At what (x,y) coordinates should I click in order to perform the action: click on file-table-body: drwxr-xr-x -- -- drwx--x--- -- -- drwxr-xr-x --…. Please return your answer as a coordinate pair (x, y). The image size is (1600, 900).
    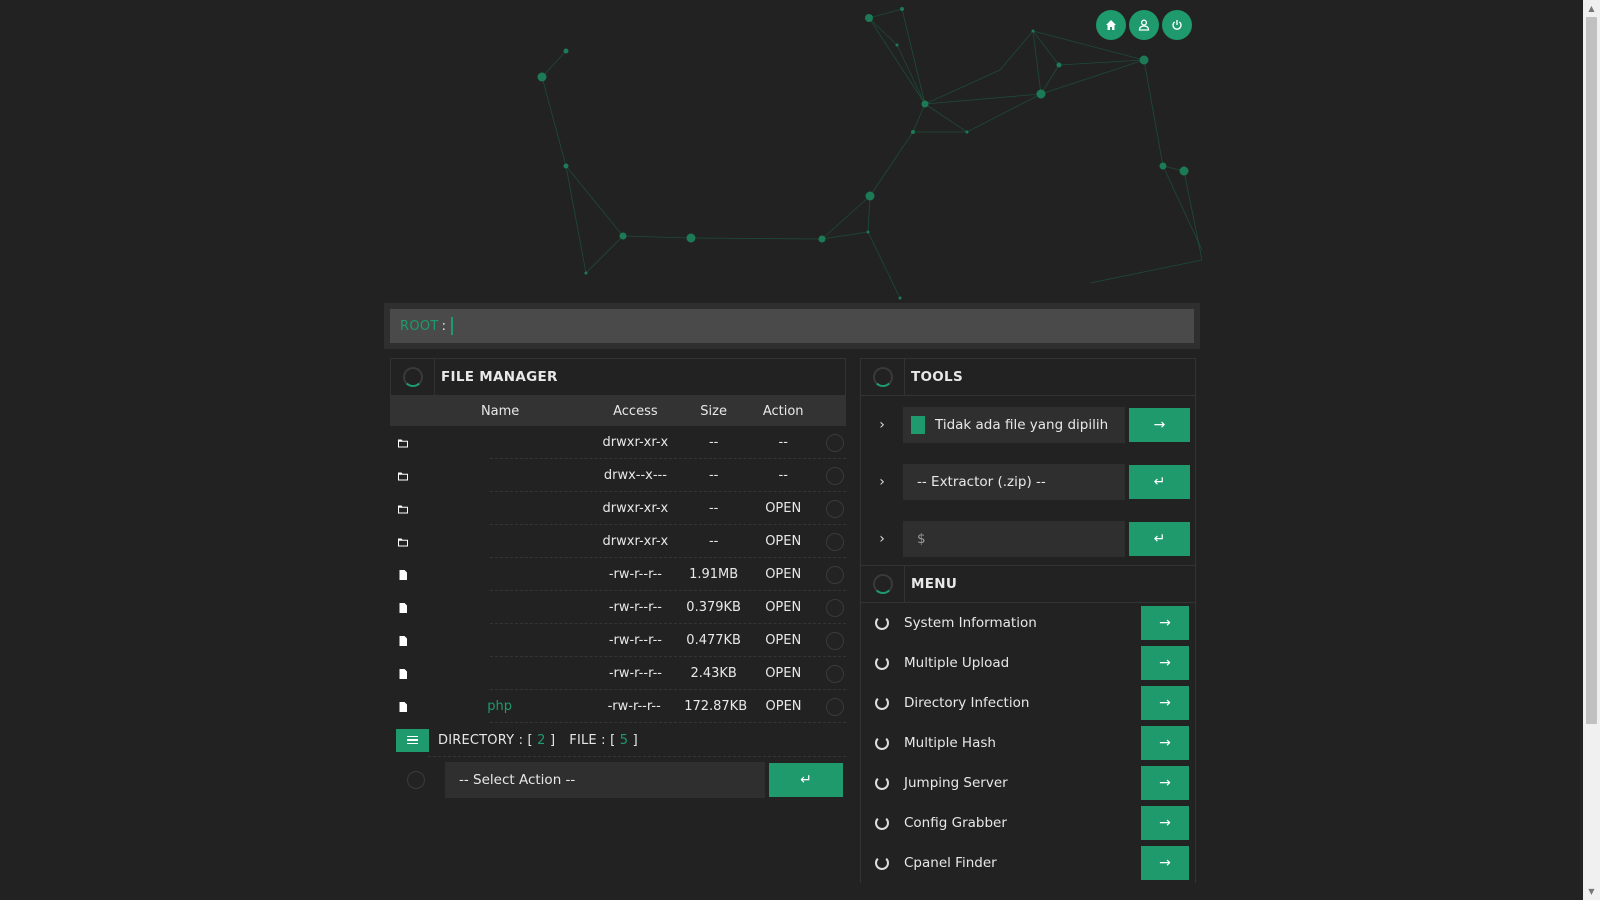
    Looking at the image, I should click on (618, 574).